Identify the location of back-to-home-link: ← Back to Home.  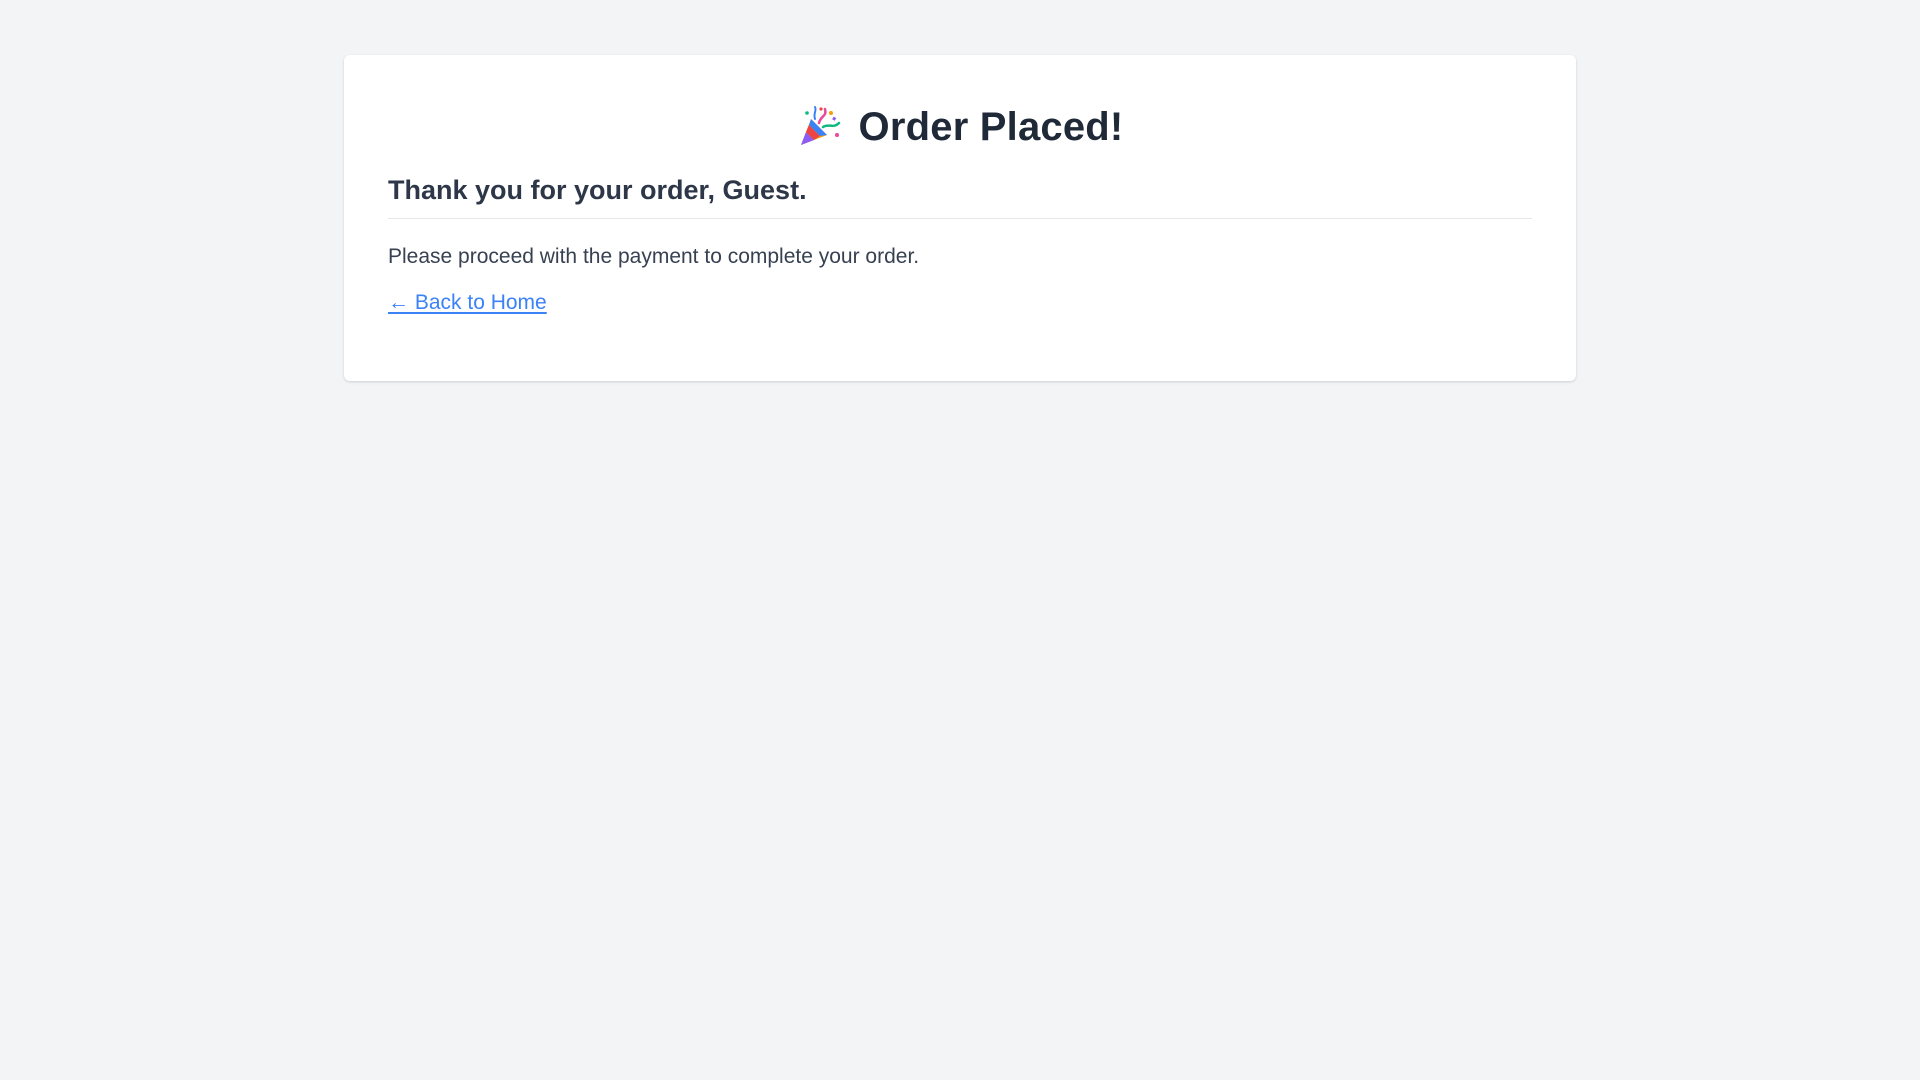
(467, 303).